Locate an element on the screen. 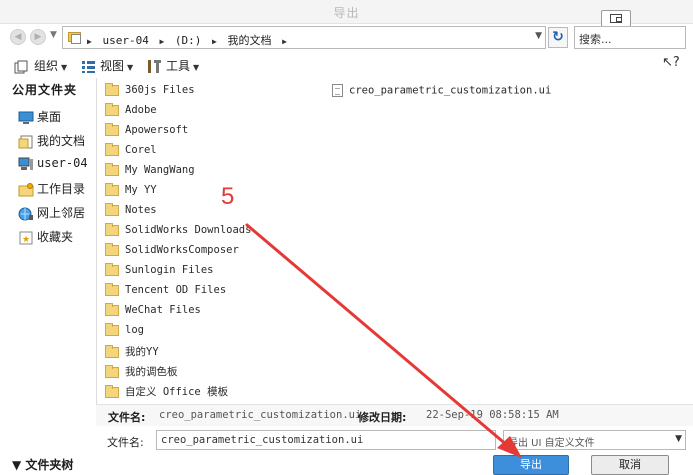 This screenshot has height=475, width=693. working-dir-icon is located at coordinates (26, 189).